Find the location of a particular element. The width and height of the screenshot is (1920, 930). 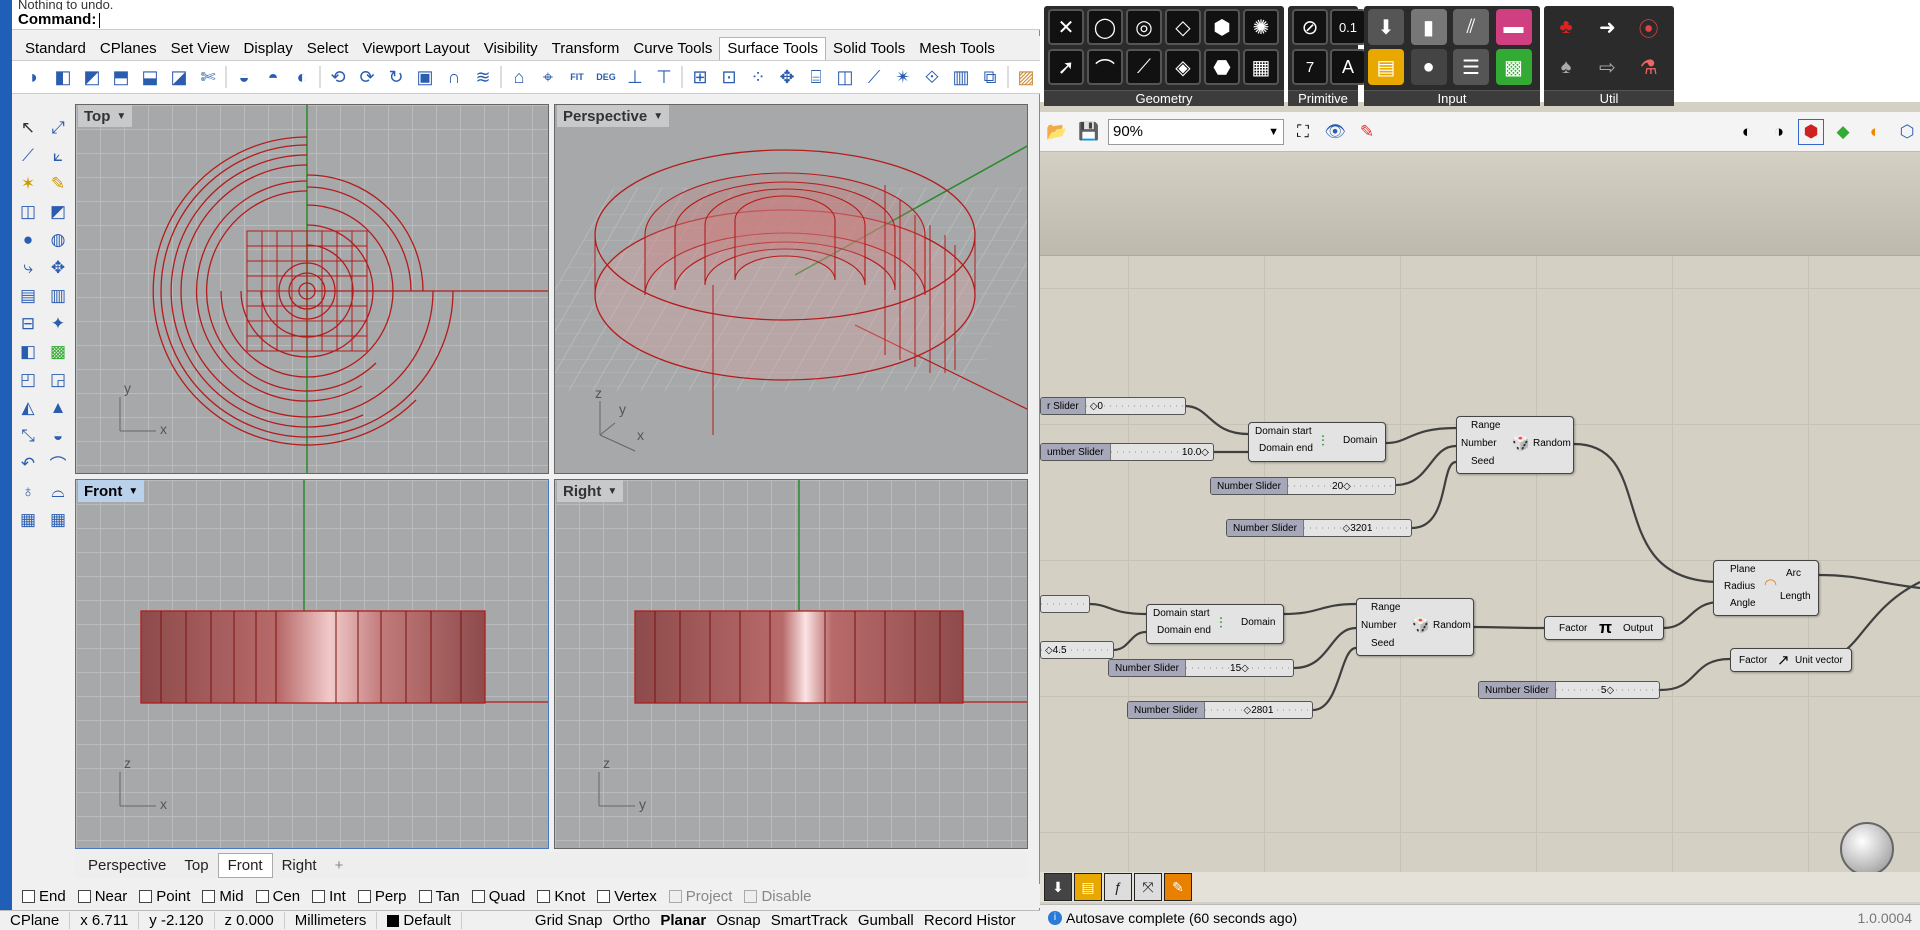

split-edge-icon: ⟲ is located at coordinates (338, 77).